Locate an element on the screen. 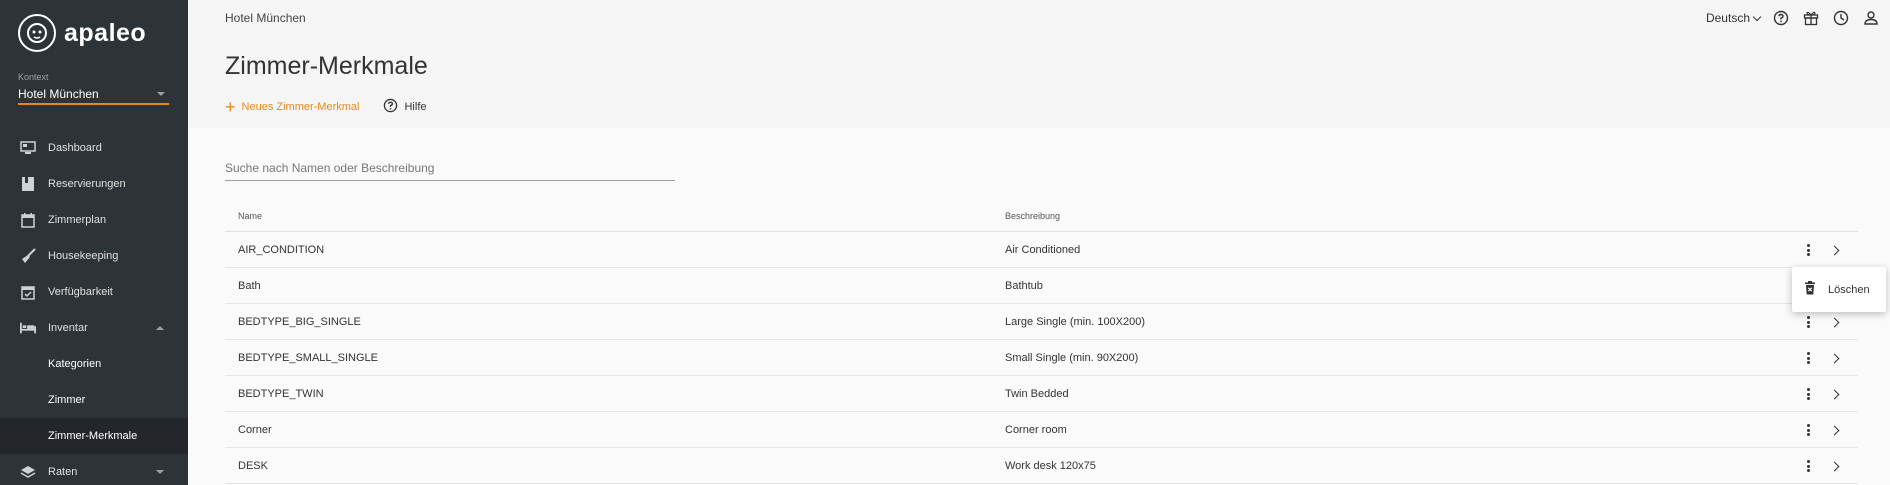 The height and width of the screenshot is (485, 1890). table-row: Bath Bathtub is located at coordinates (1041, 286).